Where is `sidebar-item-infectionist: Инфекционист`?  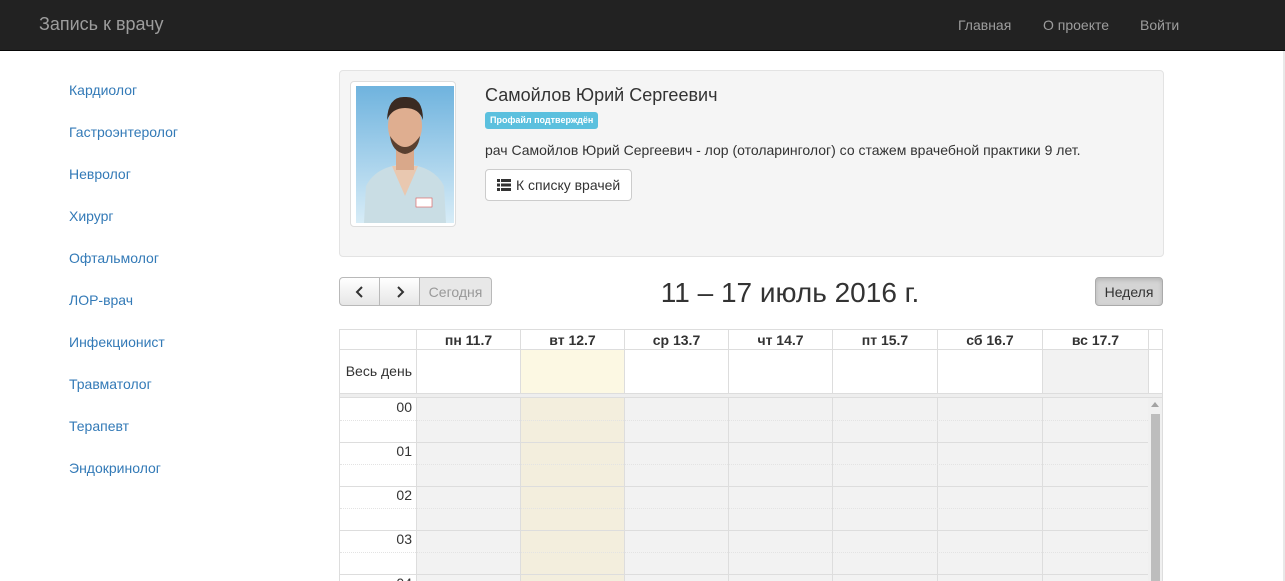
sidebar-item-infectionist: Инфекционист is located at coordinates (123, 355).